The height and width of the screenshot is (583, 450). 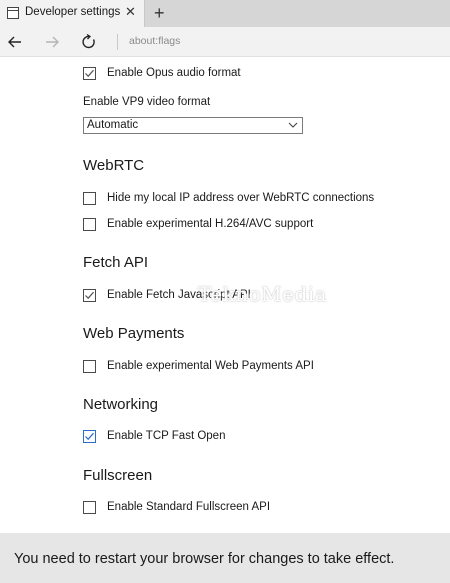 What do you see at coordinates (113, 125) in the screenshot?
I see `vp9-selected-value: Automatic` at bounding box center [113, 125].